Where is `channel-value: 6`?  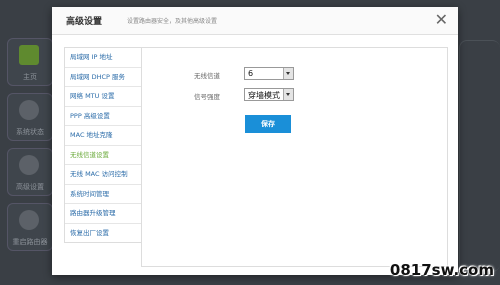 channel-value: 6 is located at coordinates (251, 73).